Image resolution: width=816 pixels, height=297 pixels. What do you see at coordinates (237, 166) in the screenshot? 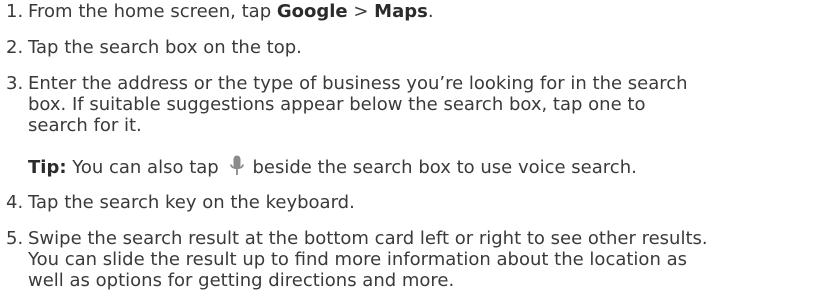
I see `microphone-icon` at bounding box center [237, 166].